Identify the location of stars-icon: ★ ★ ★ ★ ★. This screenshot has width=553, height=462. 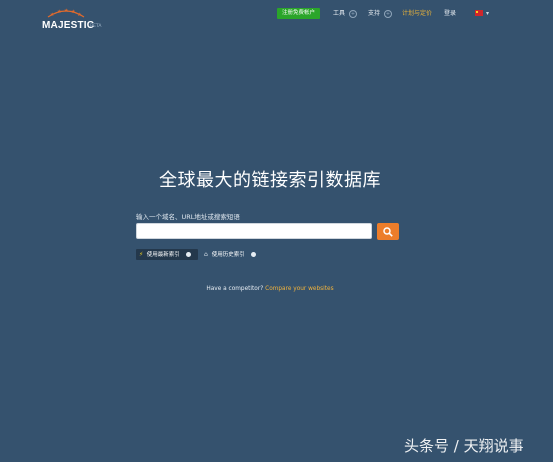
(66, 13).